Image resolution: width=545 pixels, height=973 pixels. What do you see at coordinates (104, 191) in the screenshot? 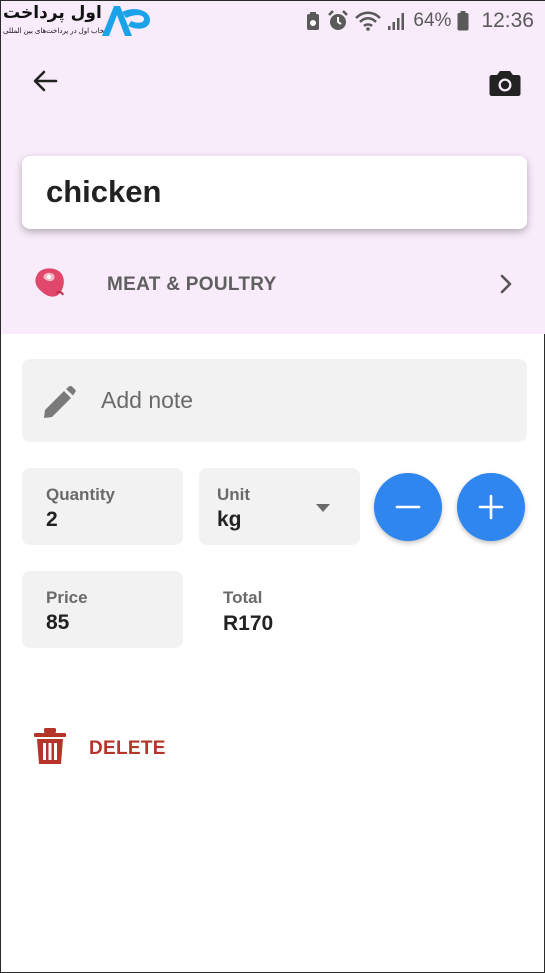
I see `item-name-value: chicken` at bounding box center [104, 191].